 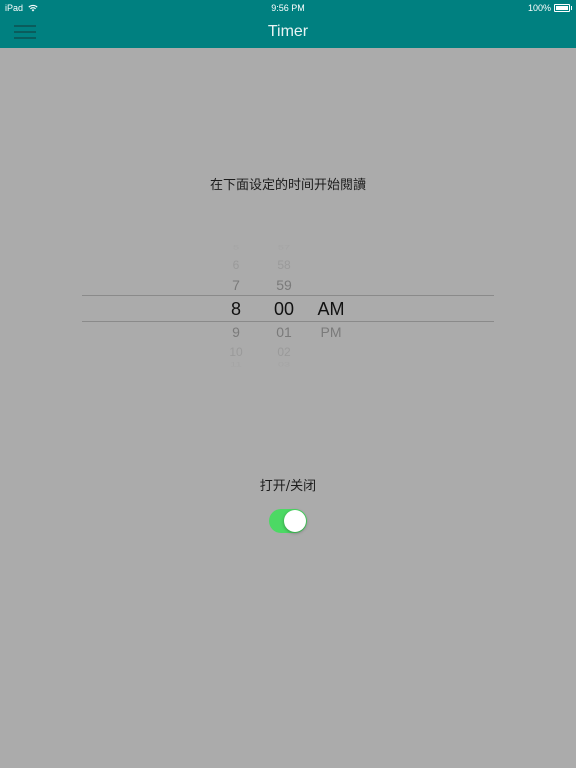 I want to click on status-right: 100%, so click(x=549, y=8).